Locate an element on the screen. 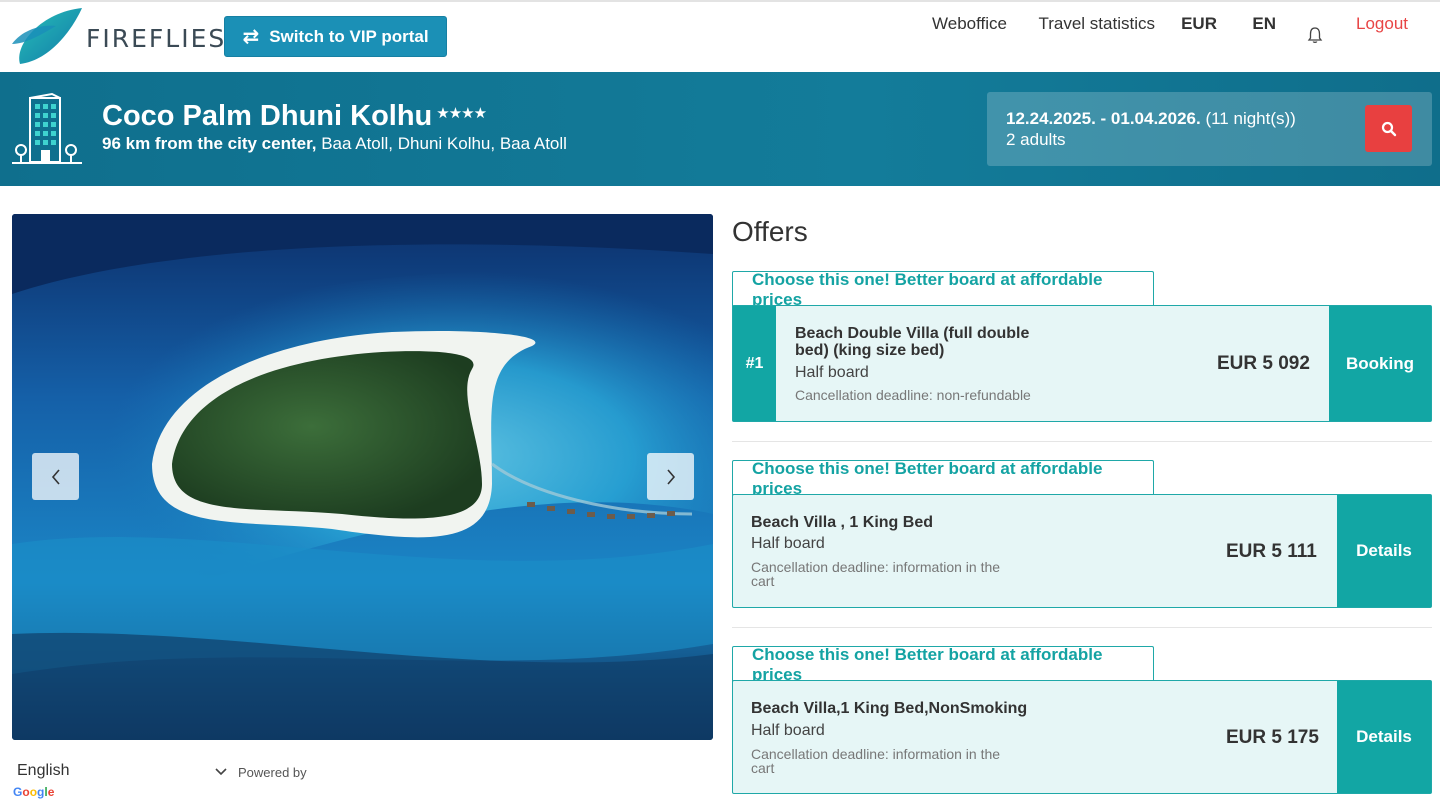 The height and width of the screenshot is (800, 1440). search-dates: 12.24.2025. - 01.04.2026. (11 night(s)) is located at coordinates (1151, 119).